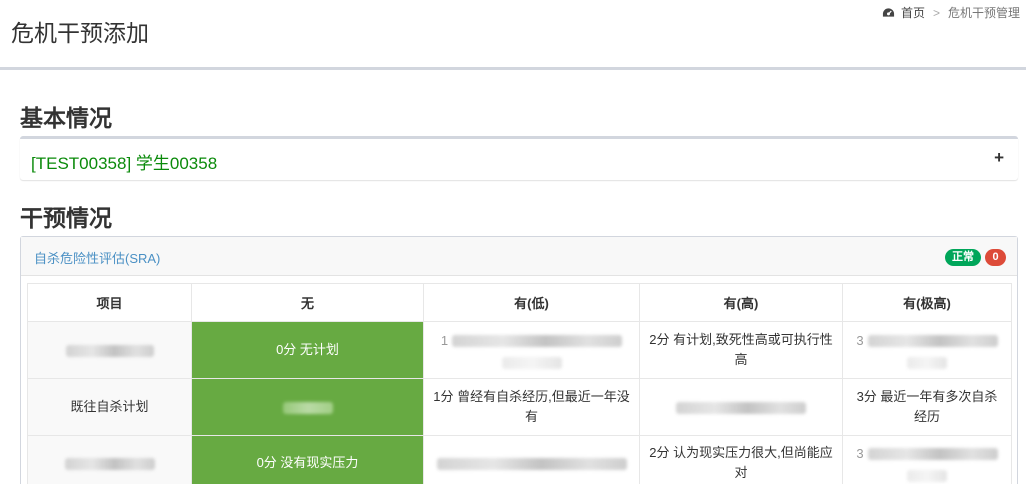 The image size is (1026, 484). What do you see at coordinates (109, 302) in the screenshot?
I see `column-header: 项目` at bounding box center [109, 302].